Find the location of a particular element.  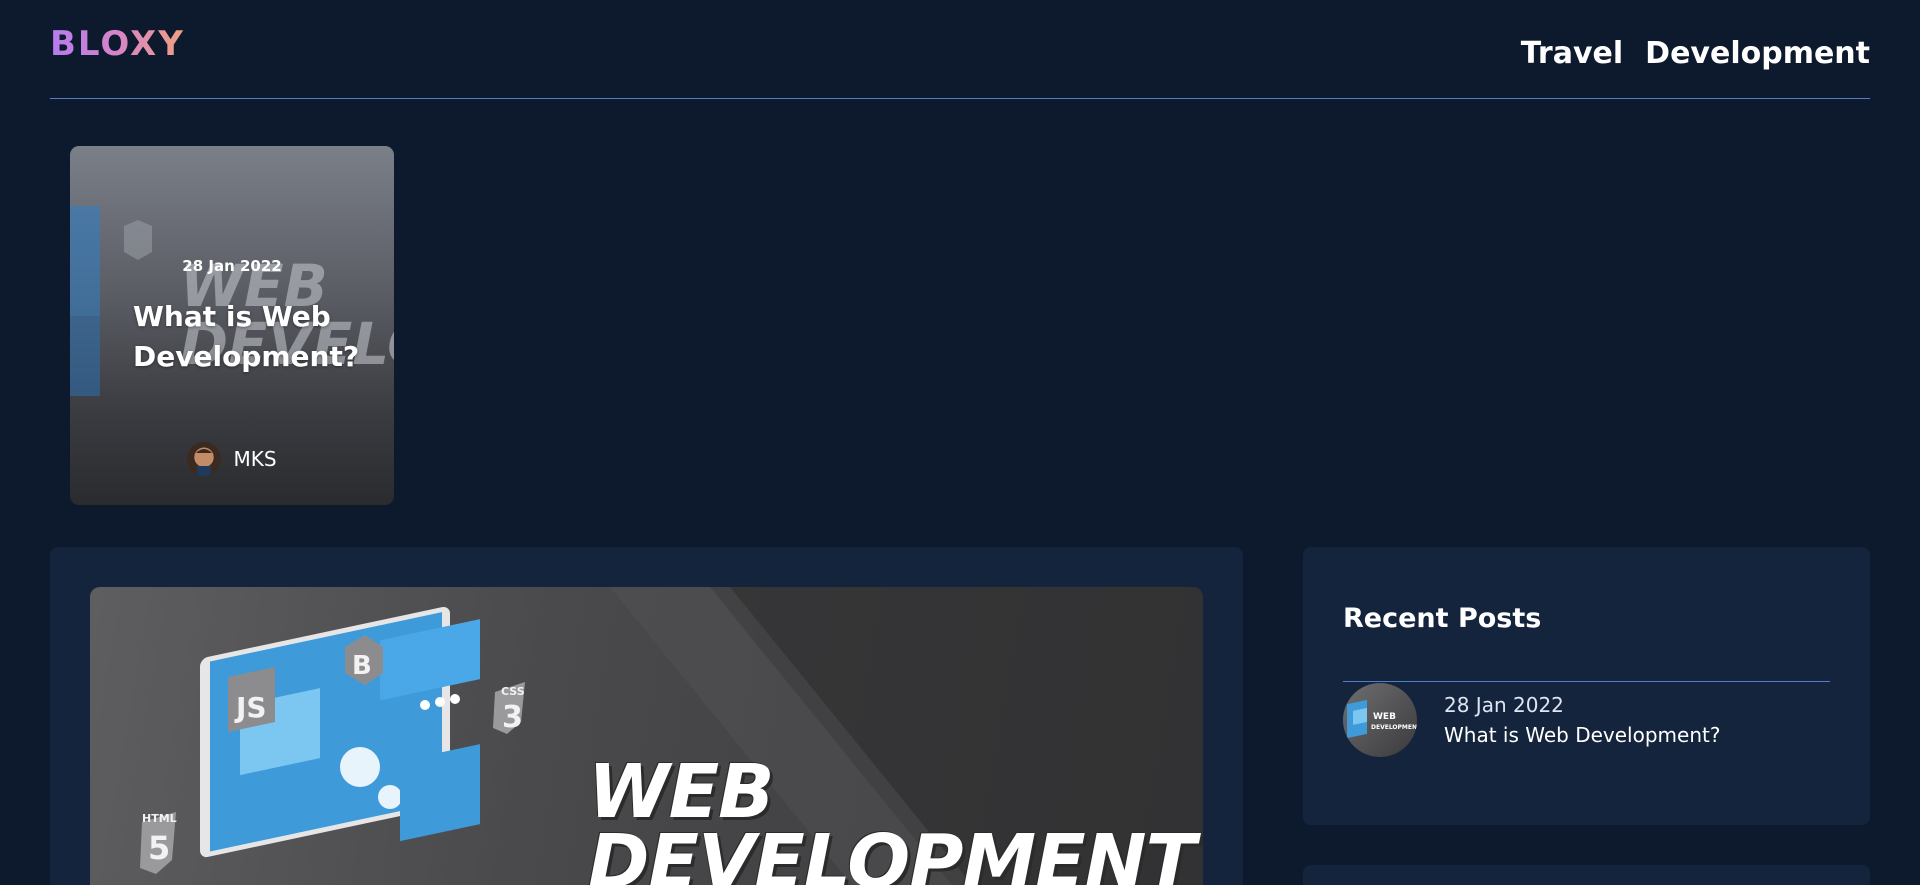

css-badge-icon: CSS 3 is located at coordinates (509, 708).